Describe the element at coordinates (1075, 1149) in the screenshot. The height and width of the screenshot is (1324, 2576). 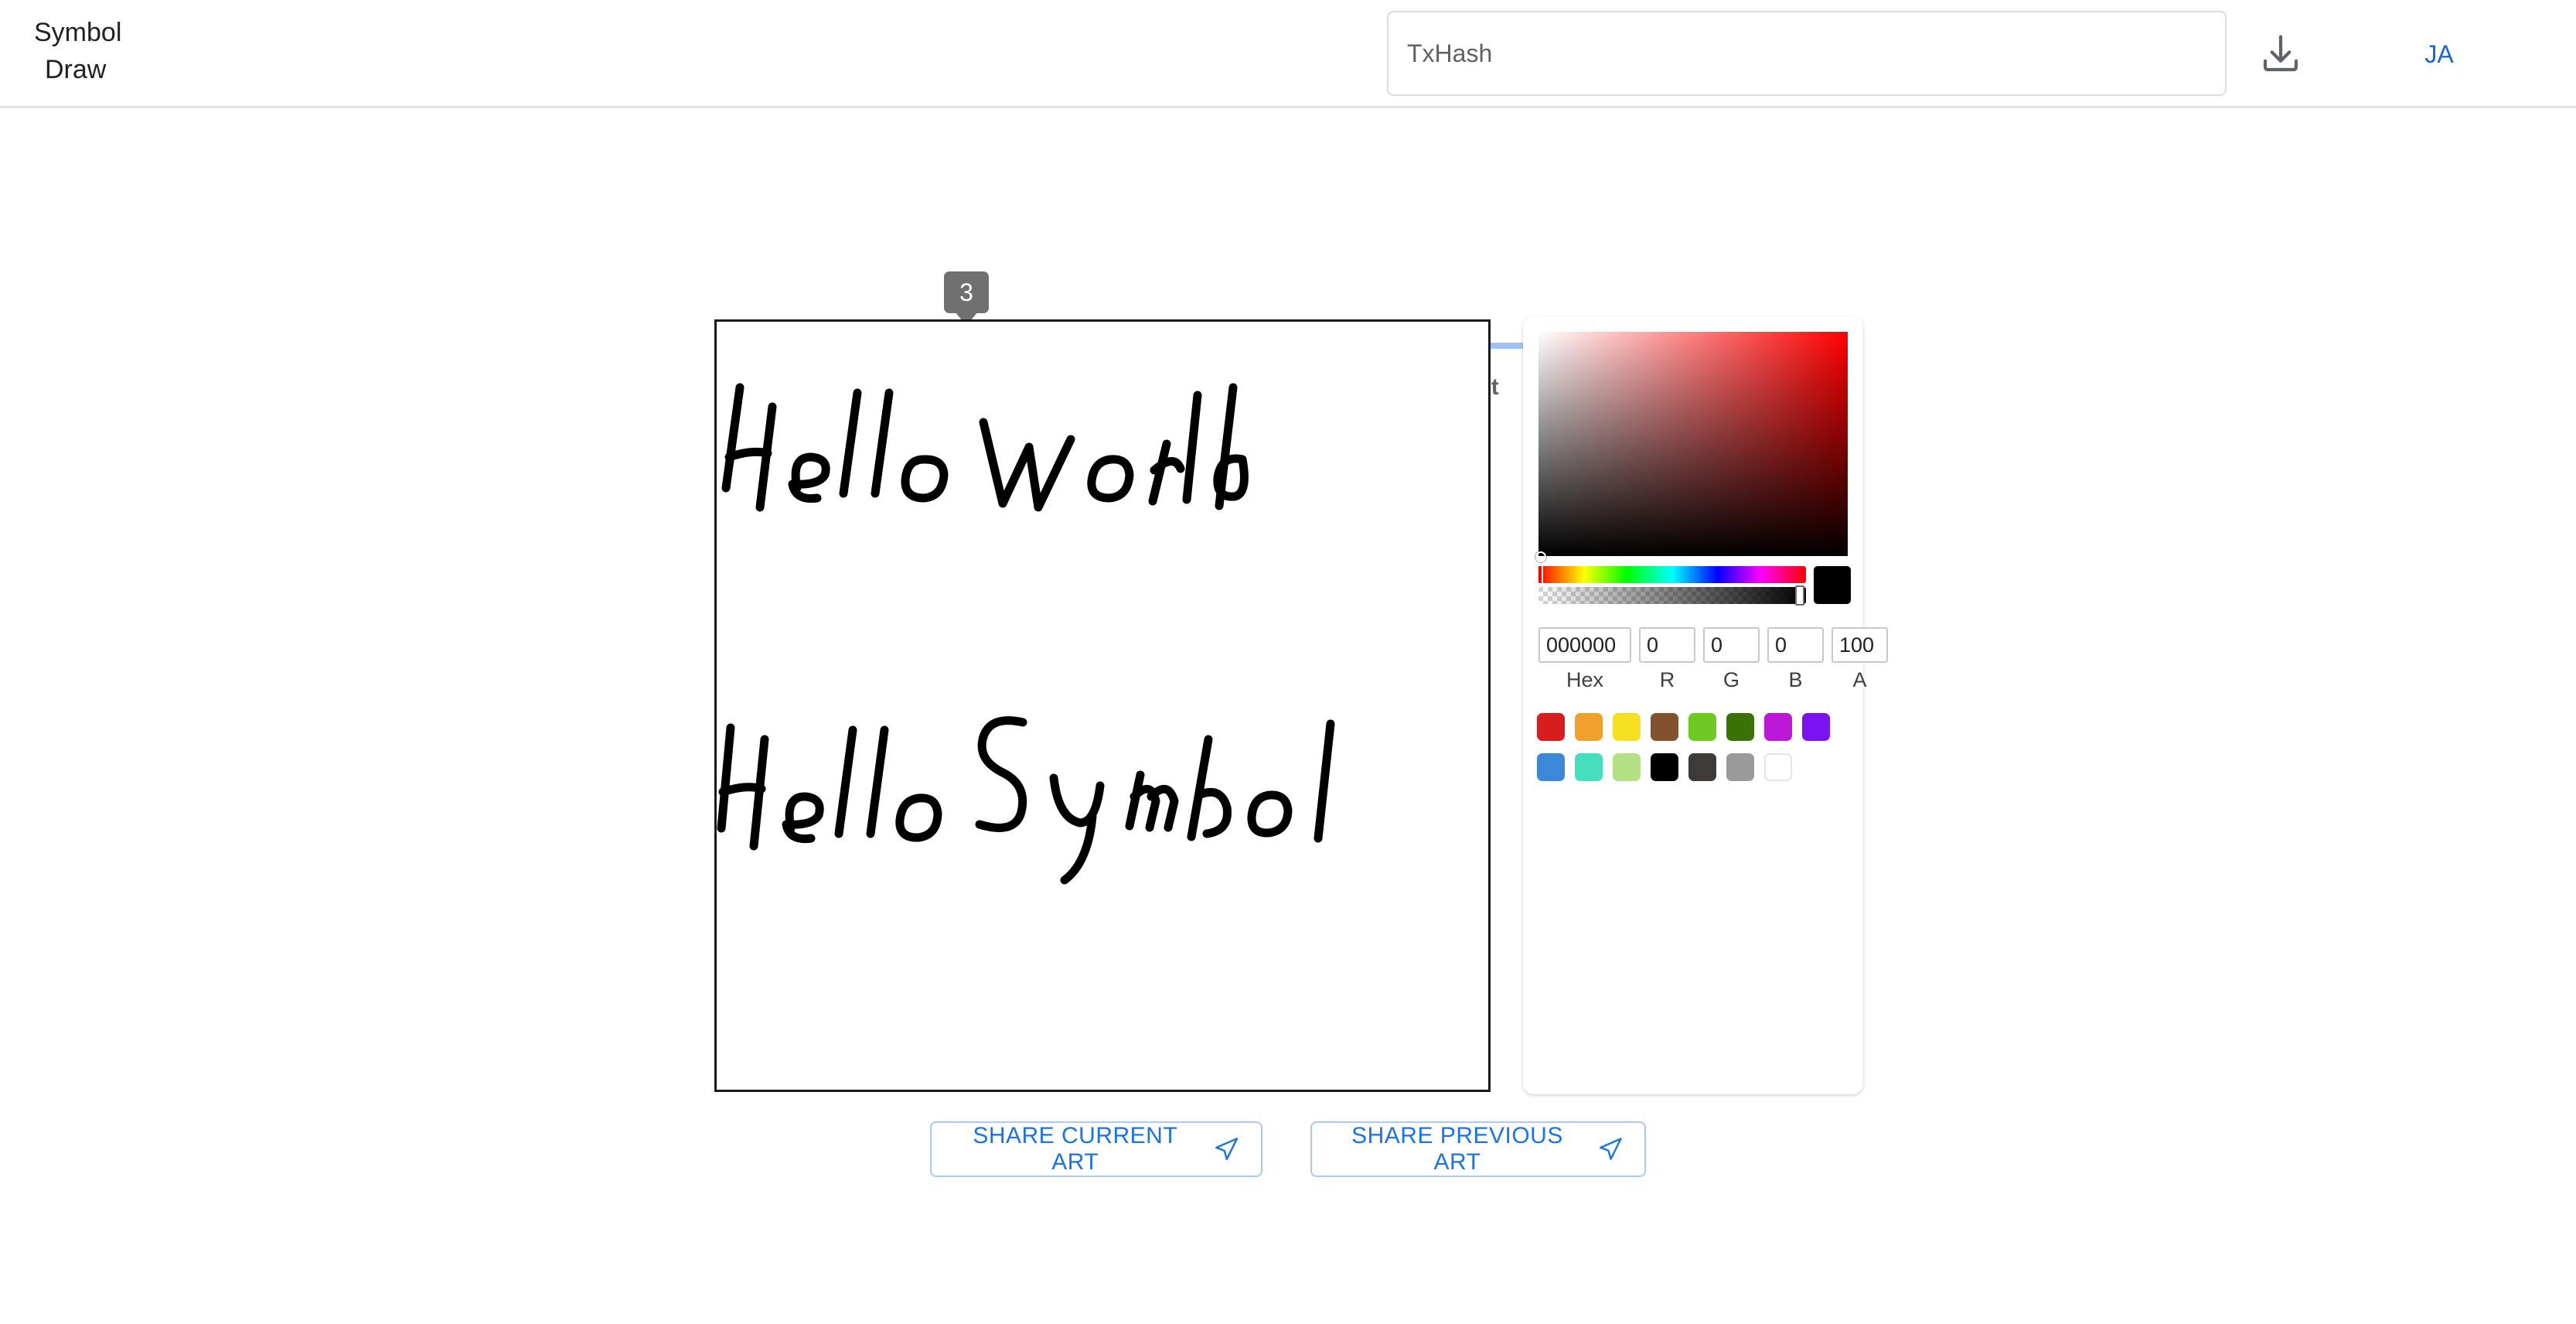
I see `share-current-art-label: SHARE CURRENT ART` at that location.